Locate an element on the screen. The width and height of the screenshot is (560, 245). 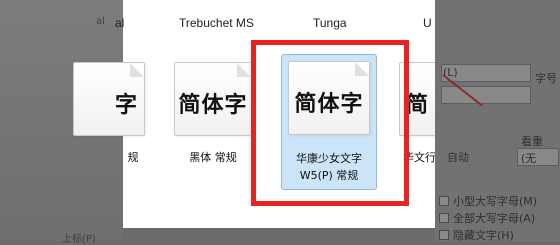
font-preview: 字 is located at coordinates (126, 105).